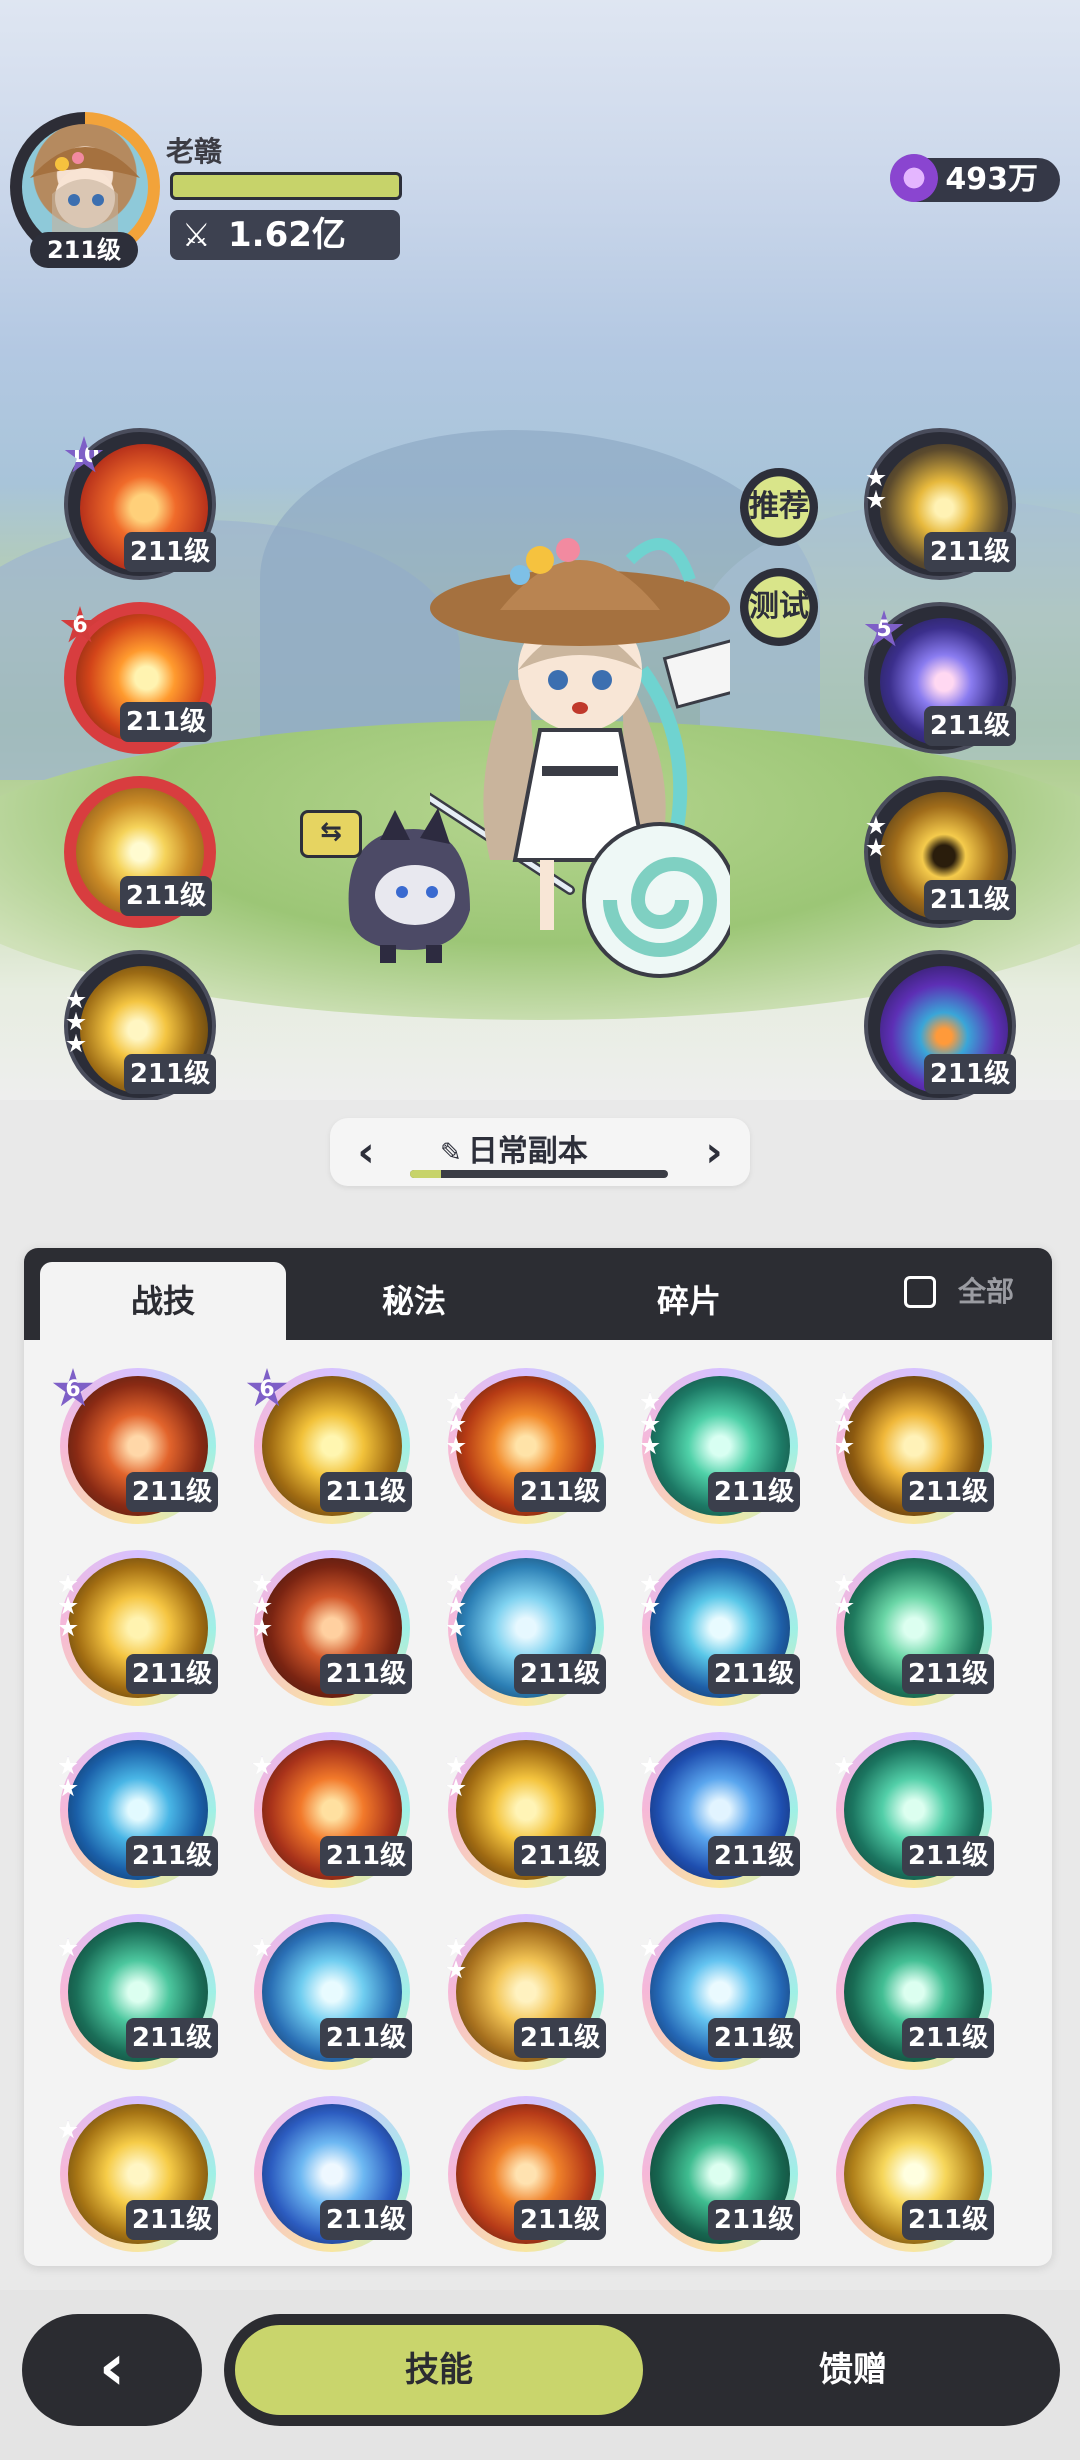 The height and width of the screenshot is (2460, 1080). Describe the element at coordinates (538, 1294) in the screenshot. I see `tab-bar: 战技 秘法 碎片 全部` at that location.